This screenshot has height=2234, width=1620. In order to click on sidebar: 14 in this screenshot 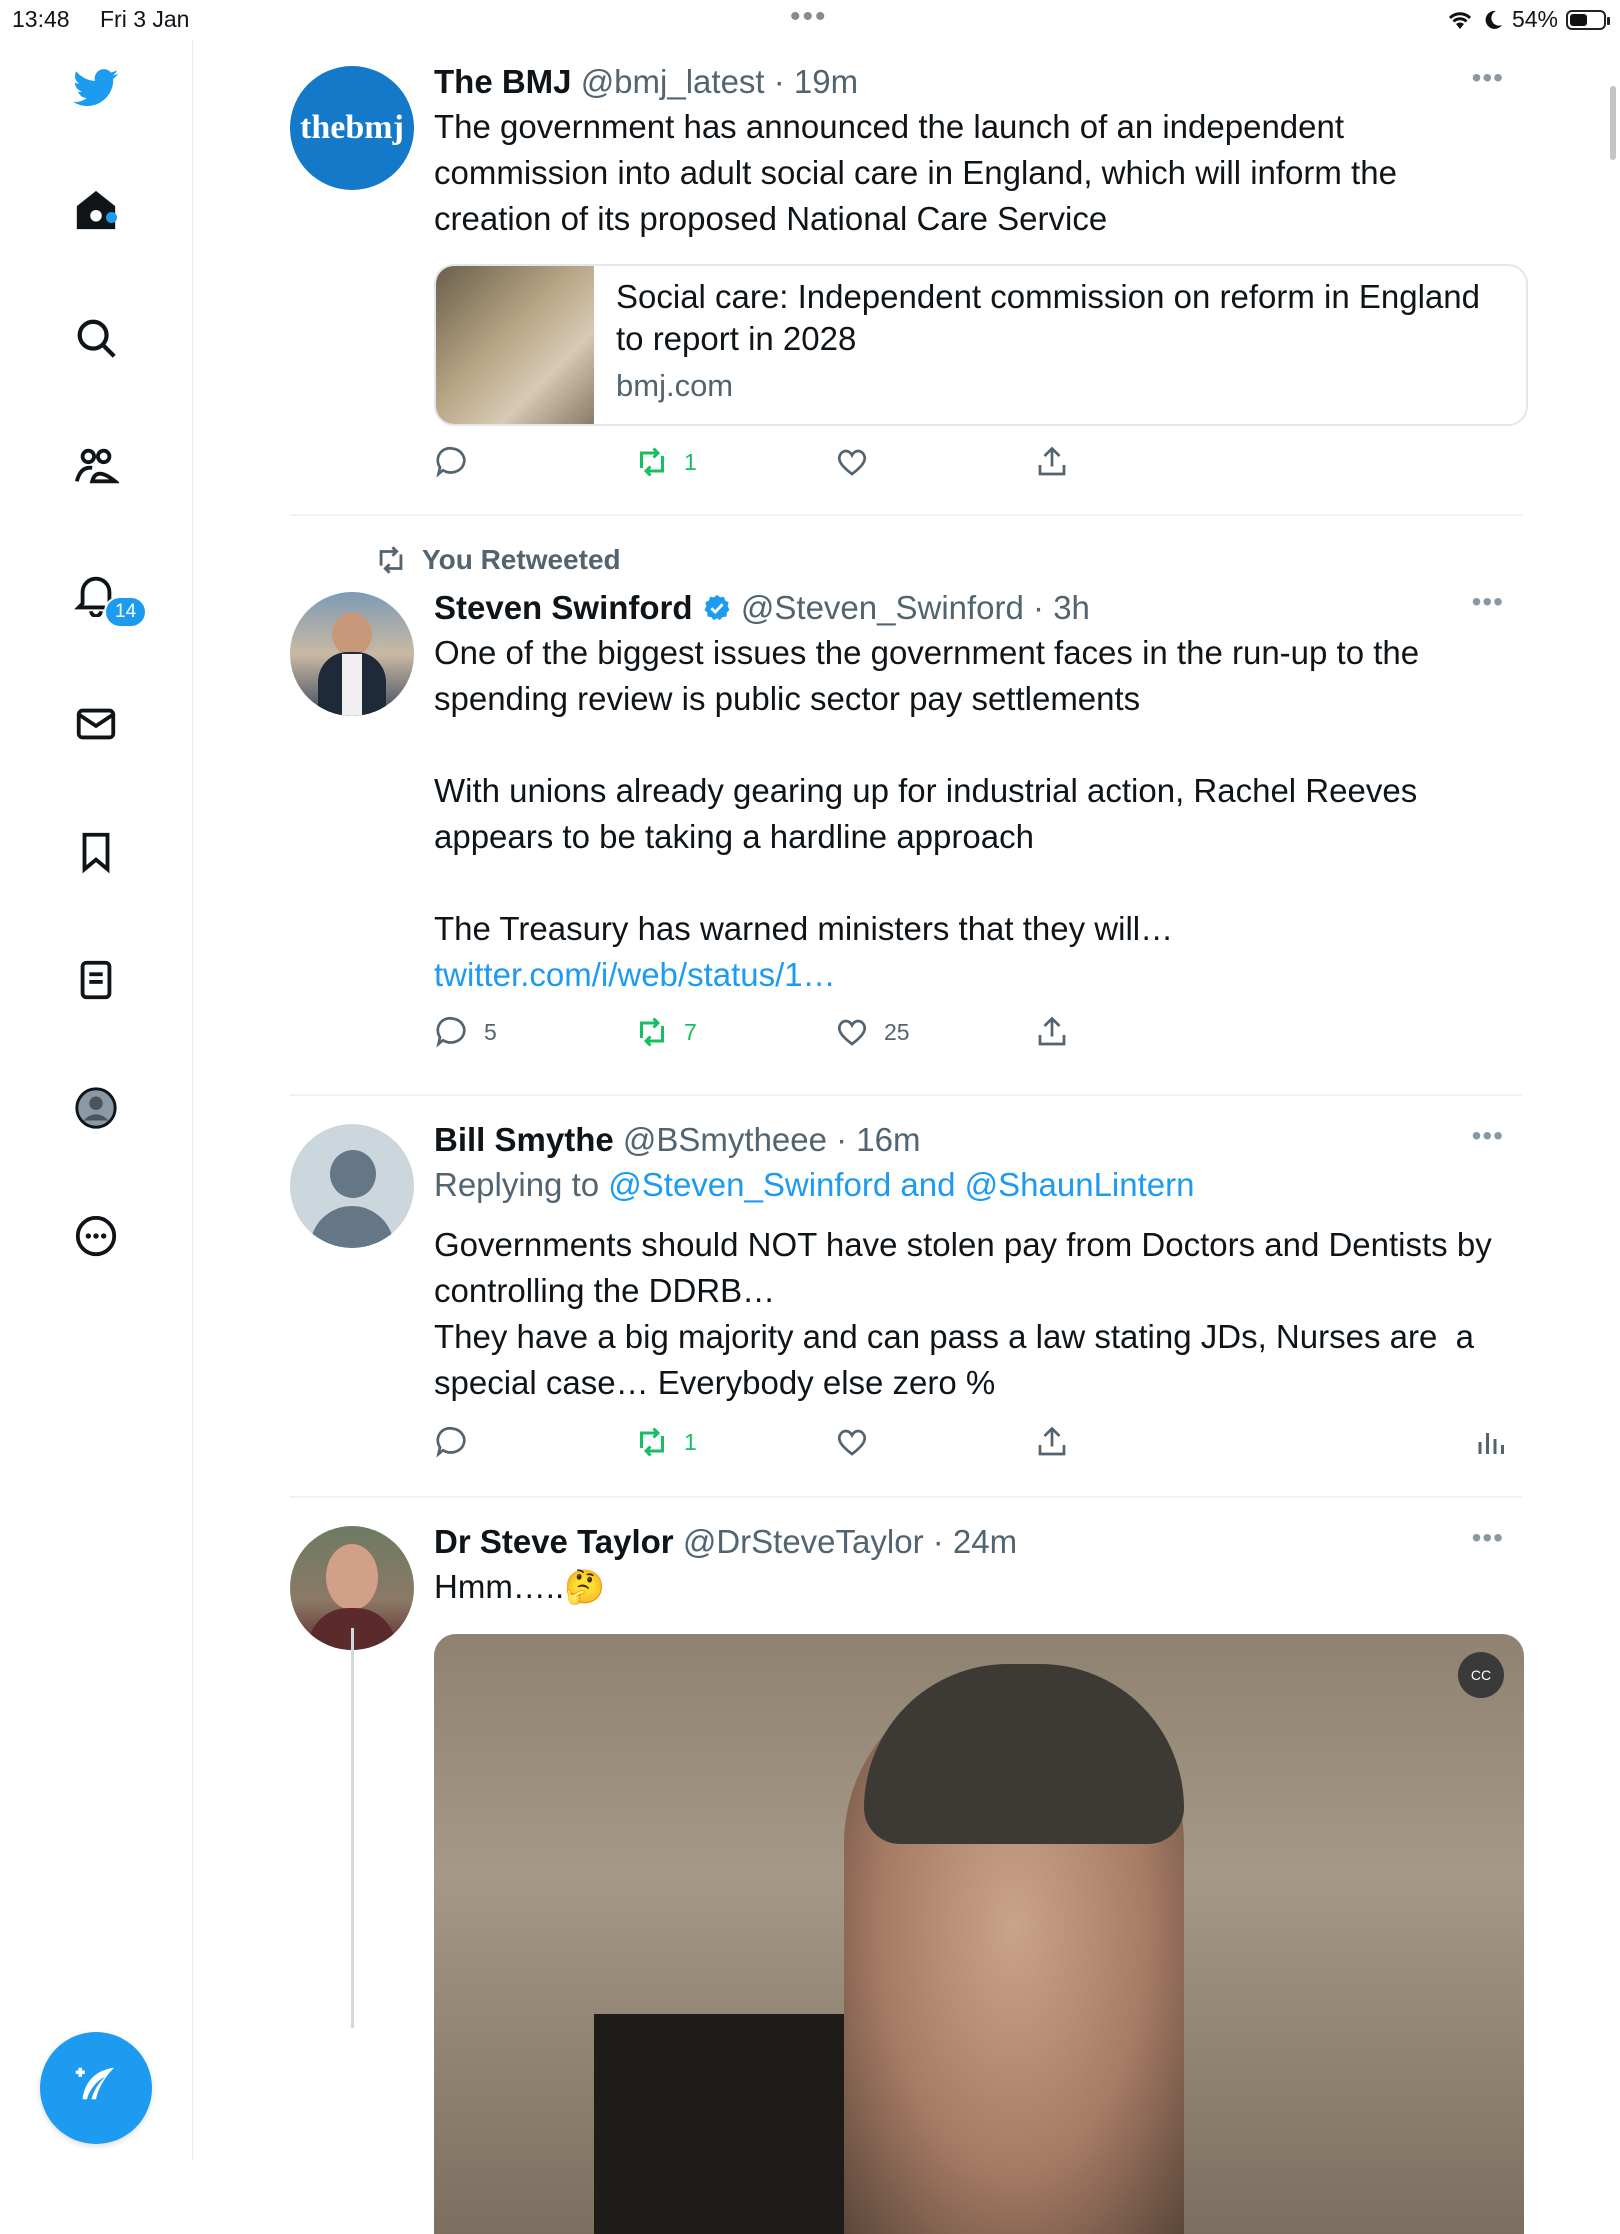, I will do `click(96, 1100)`.